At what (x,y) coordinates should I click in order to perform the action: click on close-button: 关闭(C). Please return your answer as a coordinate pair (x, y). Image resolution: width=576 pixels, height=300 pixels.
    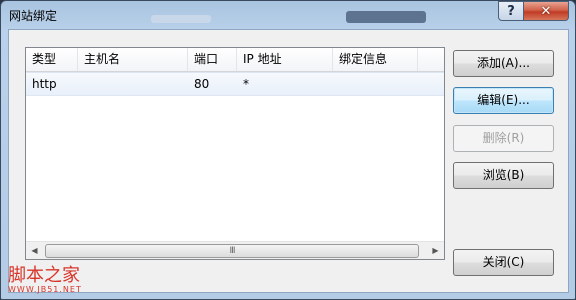
    Looking at the image, I should click on (503, 262).